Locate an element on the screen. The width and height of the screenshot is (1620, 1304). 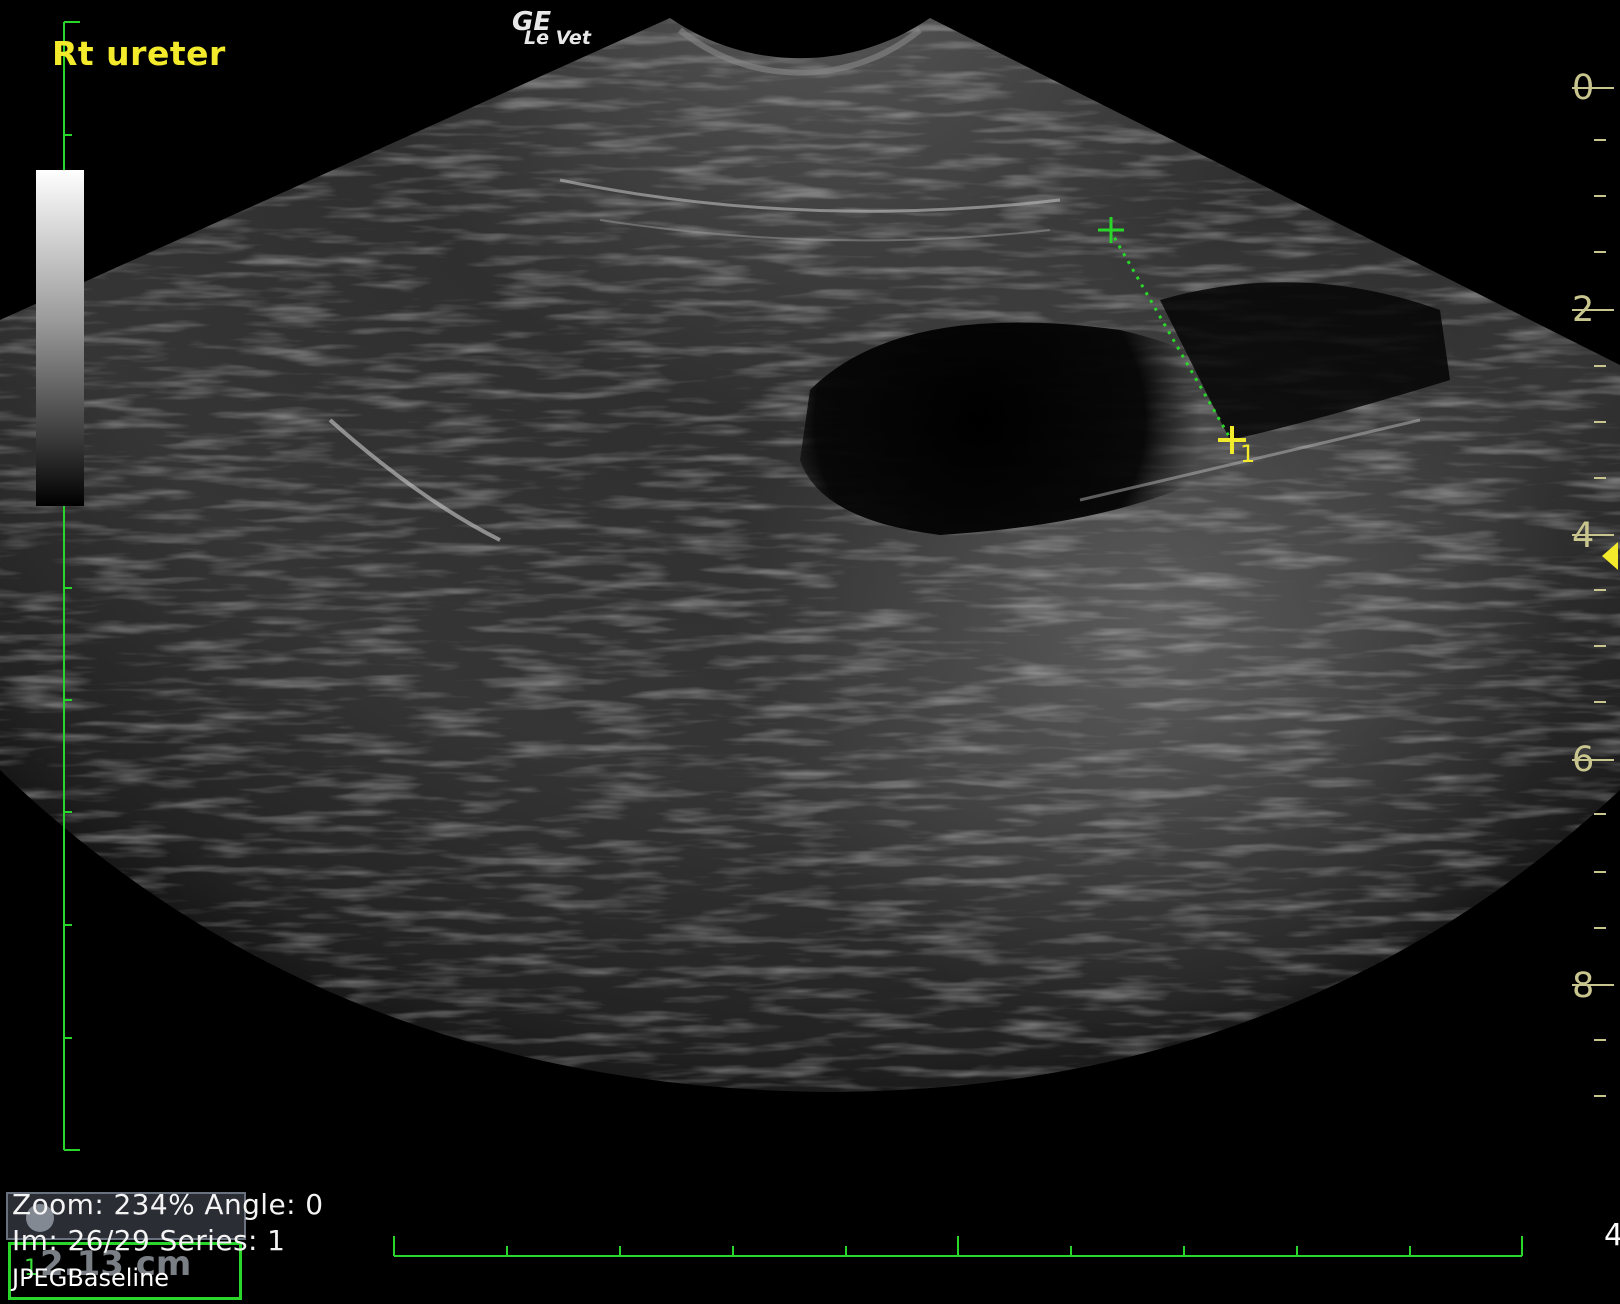
zoom-angle-readout: Zoom: 234% Angle: 0 is located at coordinates (168, 1204).